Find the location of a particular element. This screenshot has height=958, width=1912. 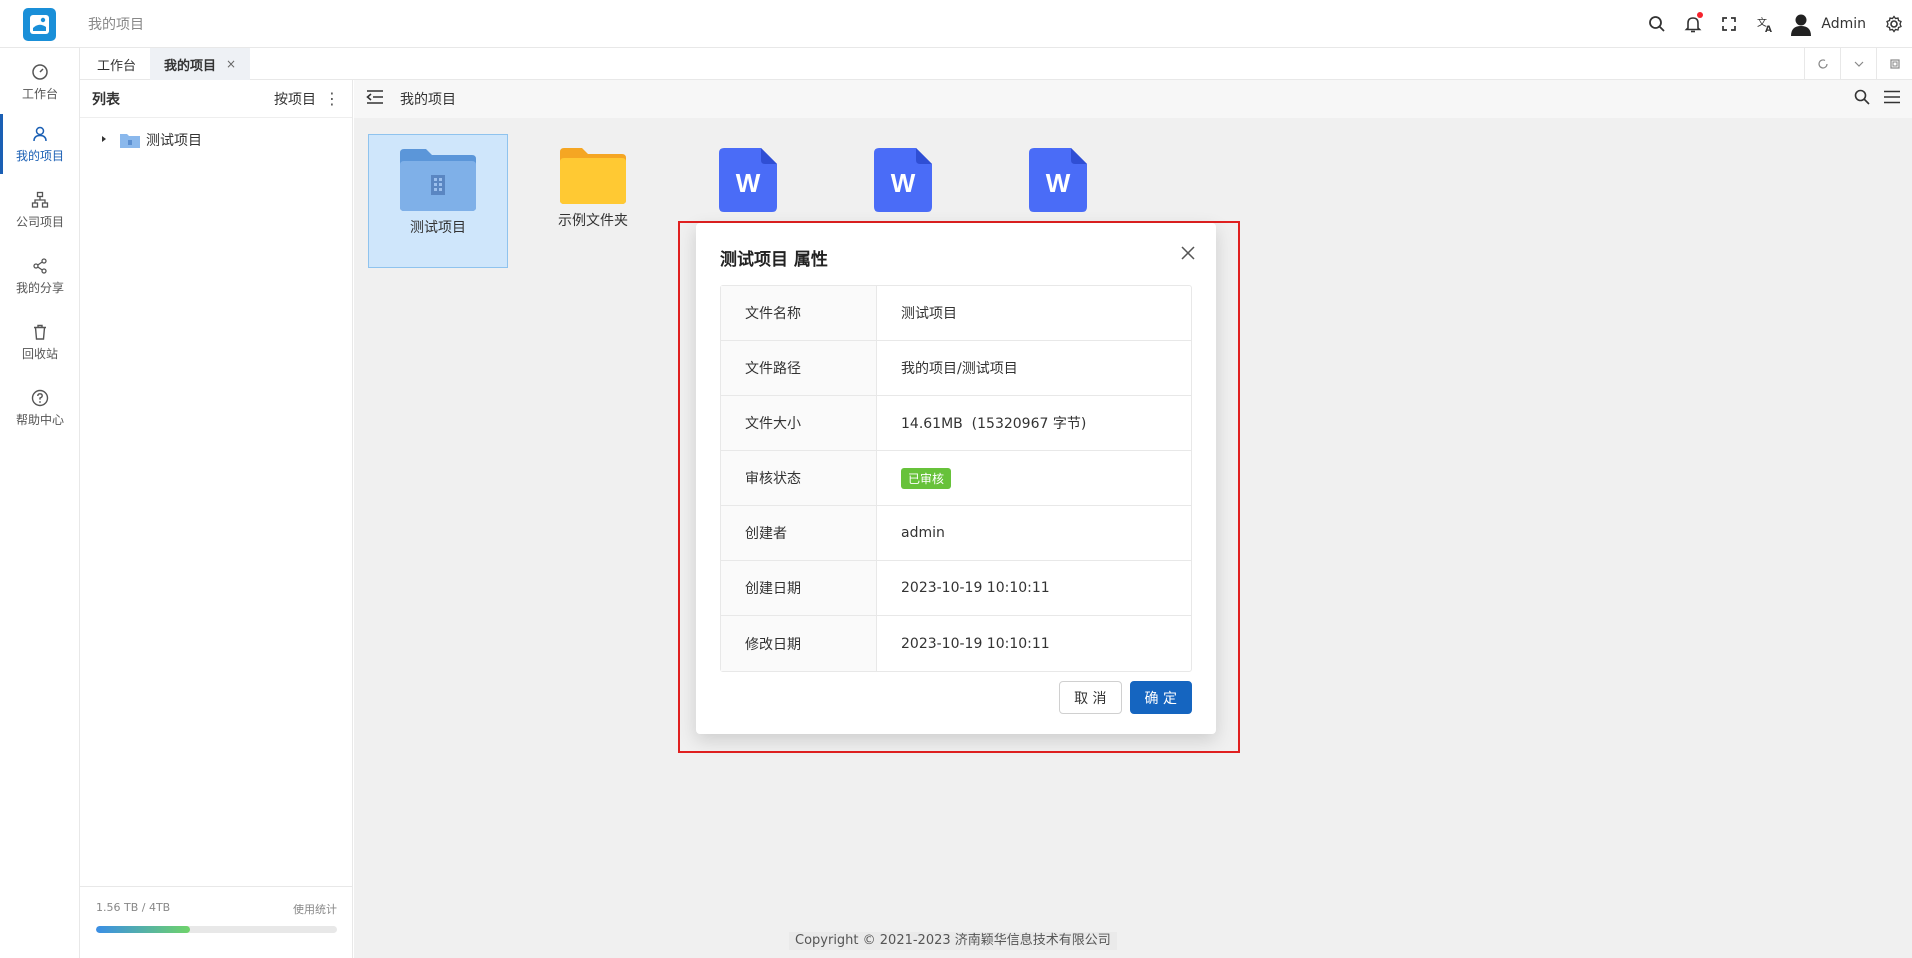

top-actions: 文A Admin is located at coordinates (1775, 24).